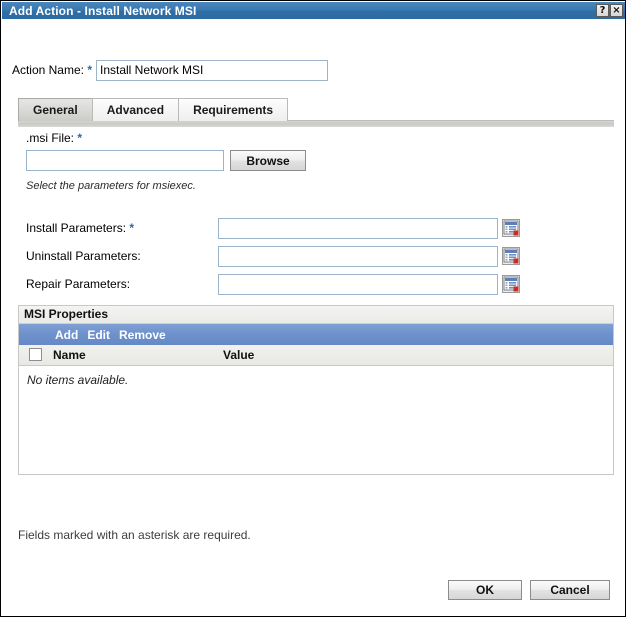  What do you see at coordinates (239, 355) in the screenshot?
I see `column-header-value: Value` at bounding box center [239, 355].